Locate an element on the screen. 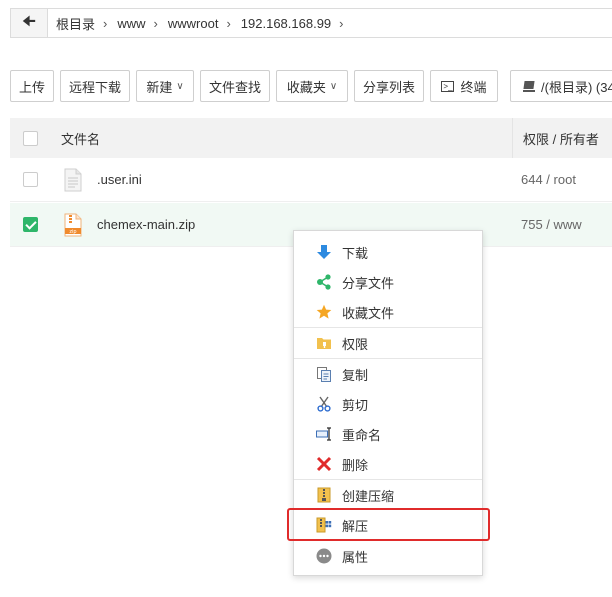  breadcrumb: 🠈 根目录 › www › wwwroot › 192.168.168.99 › is located at coordinates (311, 23).